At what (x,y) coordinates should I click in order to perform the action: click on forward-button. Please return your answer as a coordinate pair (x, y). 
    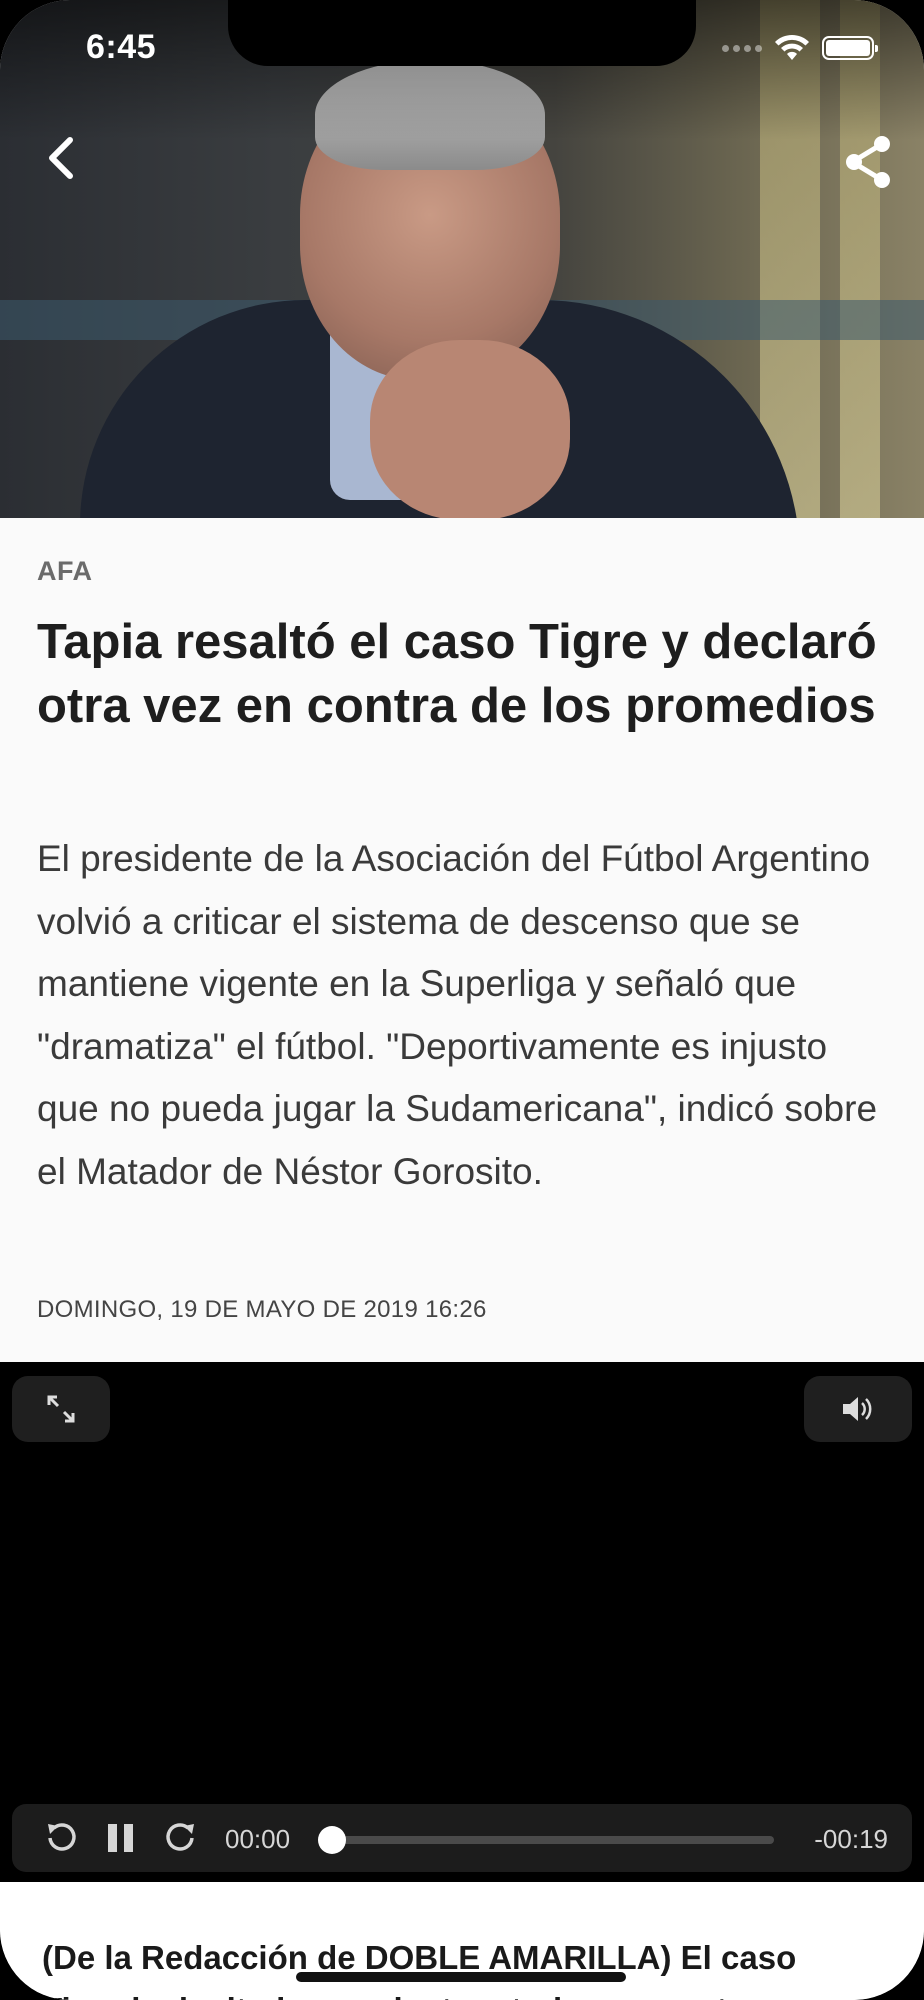
    Looking at the image, I should click on (180, 1838).